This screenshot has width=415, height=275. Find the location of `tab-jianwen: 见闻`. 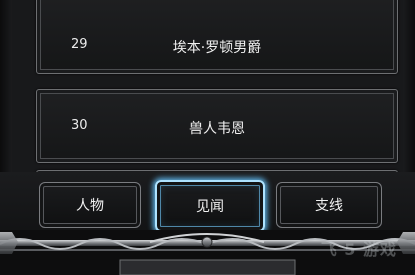

tab-jianwen: 见闻 is located at coordinates (210, 206).